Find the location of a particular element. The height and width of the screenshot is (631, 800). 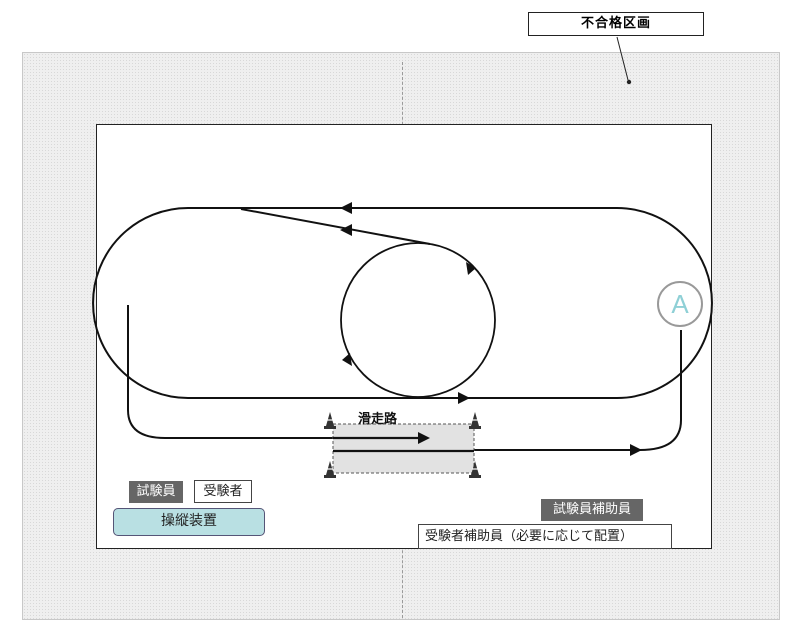

arrow-diagonal is located at coordinates (346, 230).